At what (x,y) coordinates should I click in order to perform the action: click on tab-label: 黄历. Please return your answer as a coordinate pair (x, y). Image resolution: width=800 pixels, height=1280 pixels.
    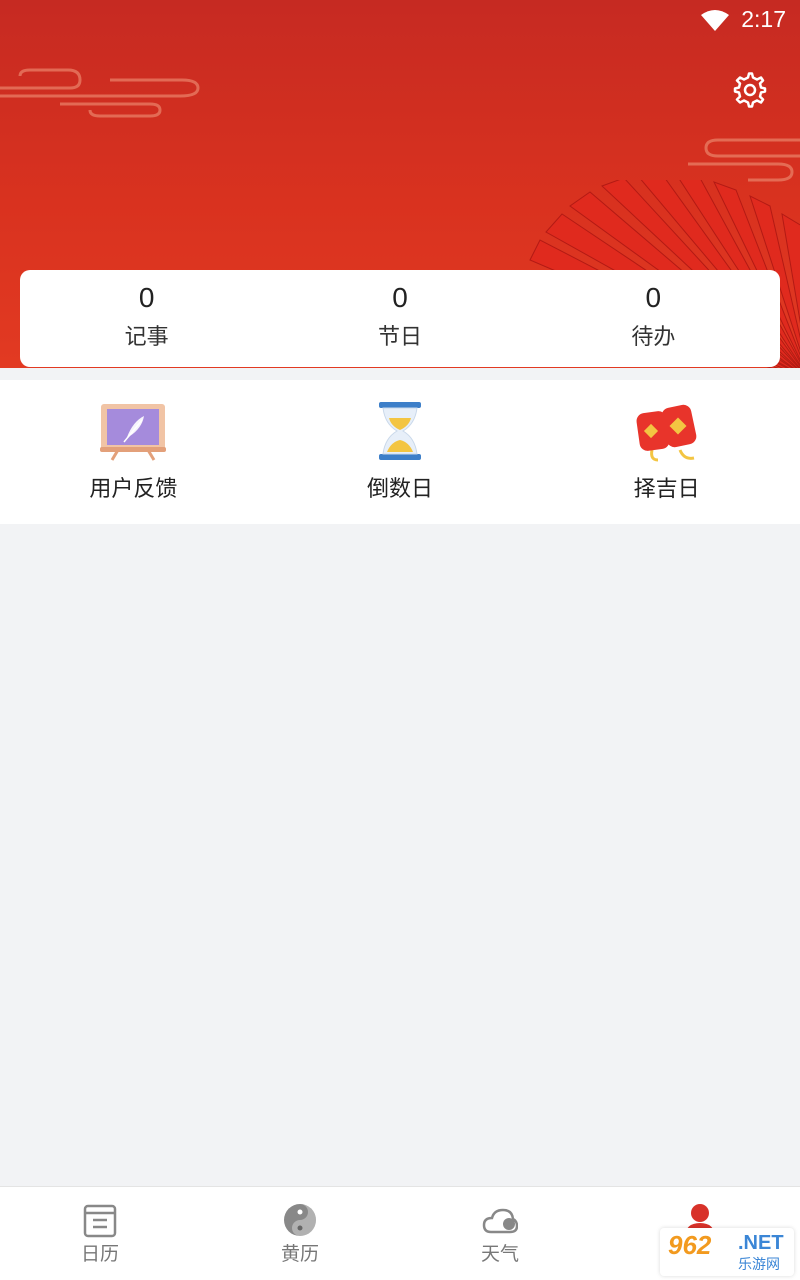
    Looking at the image, I should click on (299, 1254).